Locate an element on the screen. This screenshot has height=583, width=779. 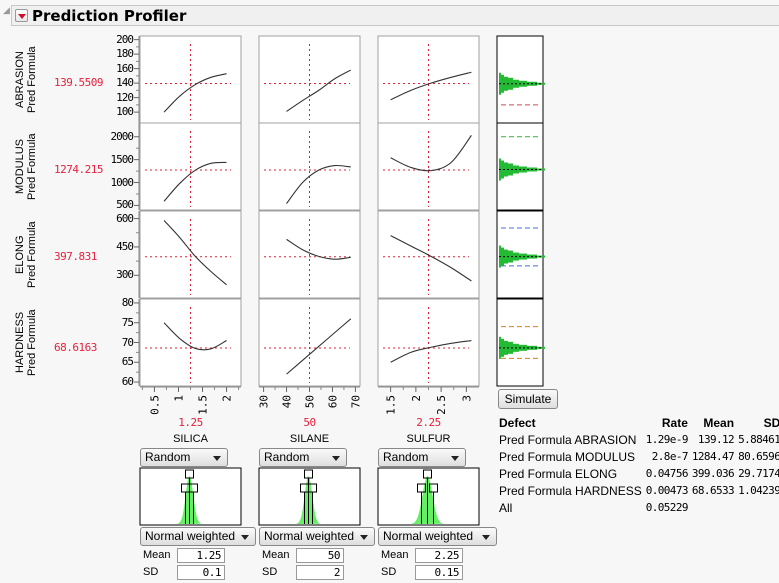
sd-input-silica: 0.1 is located at coordinates (201, 572).